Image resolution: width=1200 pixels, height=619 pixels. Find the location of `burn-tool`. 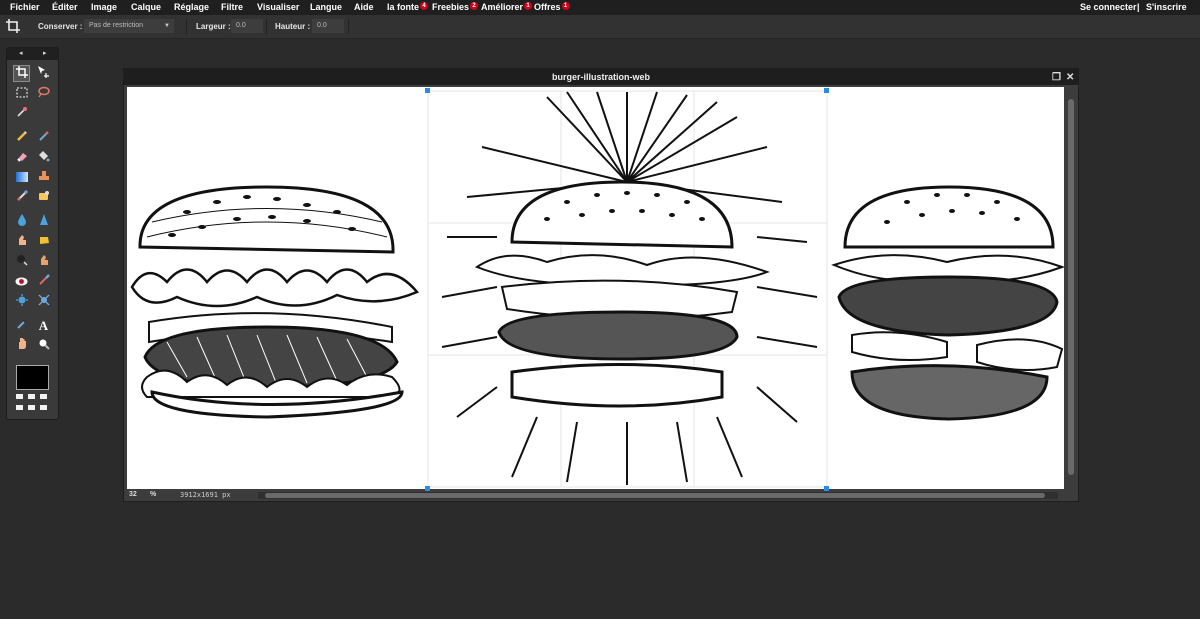

burn-tool is located at coordinates (21, 261).